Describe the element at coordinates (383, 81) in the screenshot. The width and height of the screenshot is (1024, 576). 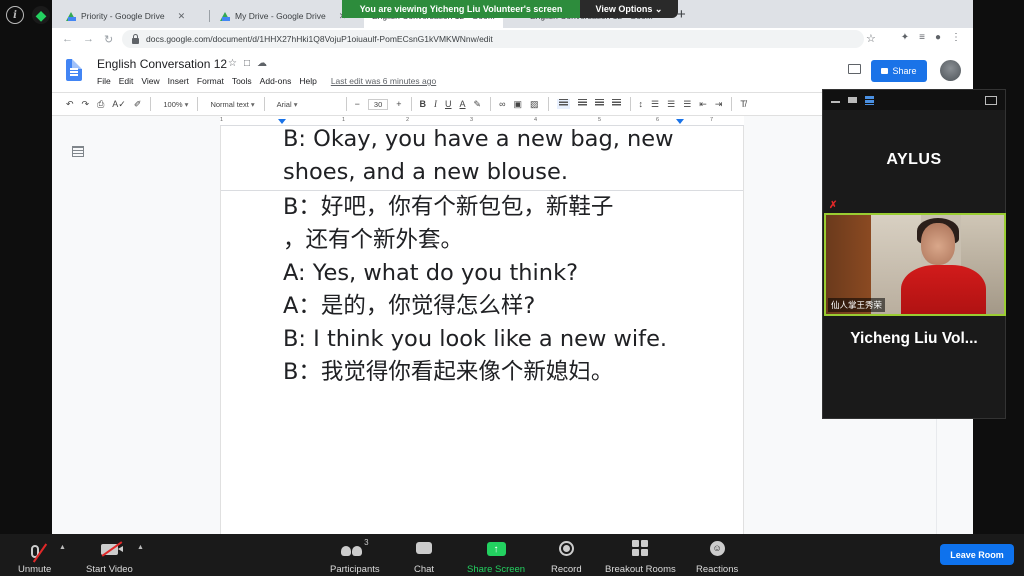
I see `last-edit-link: Last edit was 6 minutes ago` at that location.